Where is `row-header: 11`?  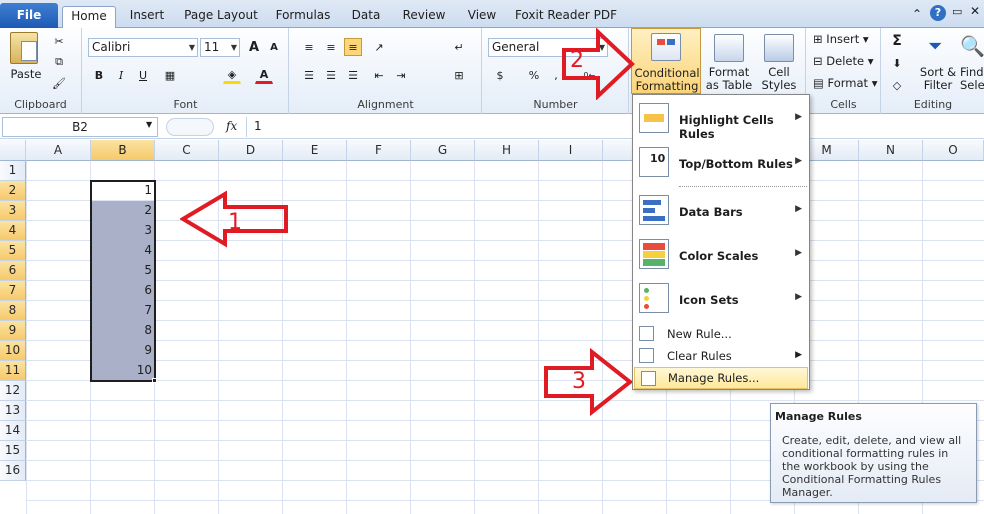 row-header: 11 is located at coordinates (13, 371).